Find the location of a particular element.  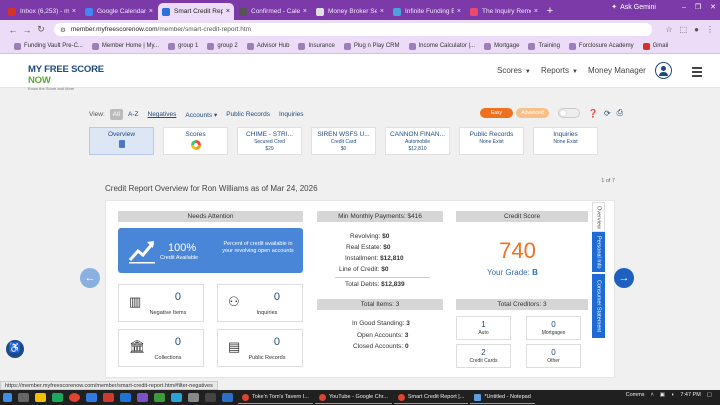

inquiries-box: ⚇ 0 Inquiries is located at coordinates (260, 303).